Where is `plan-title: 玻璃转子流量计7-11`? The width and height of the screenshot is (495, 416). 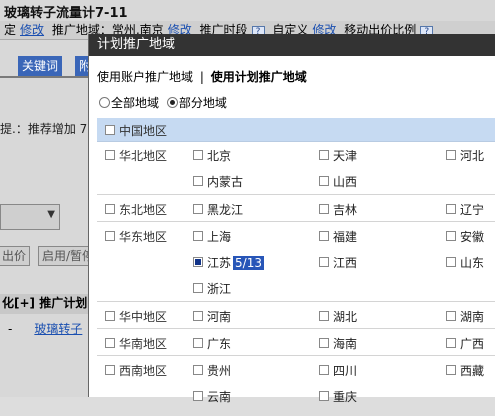 plan-title: 玻璃转子流量计7-11 is located at coordinates (66, 13).